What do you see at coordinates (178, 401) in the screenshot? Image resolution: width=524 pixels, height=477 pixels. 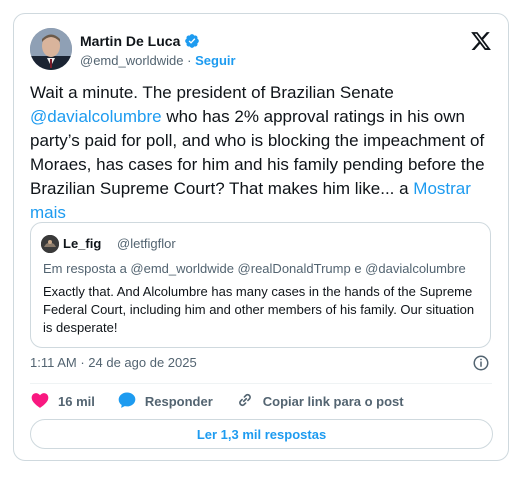 I see `reply-label: Responder` at bounding box center [178, 401].